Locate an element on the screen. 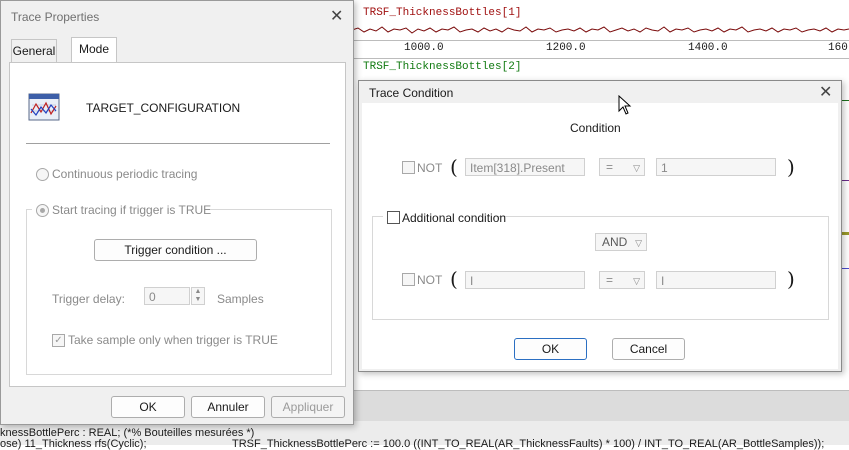  axis-tick-1200: 1200.0 is located at coordinates (566, 48).